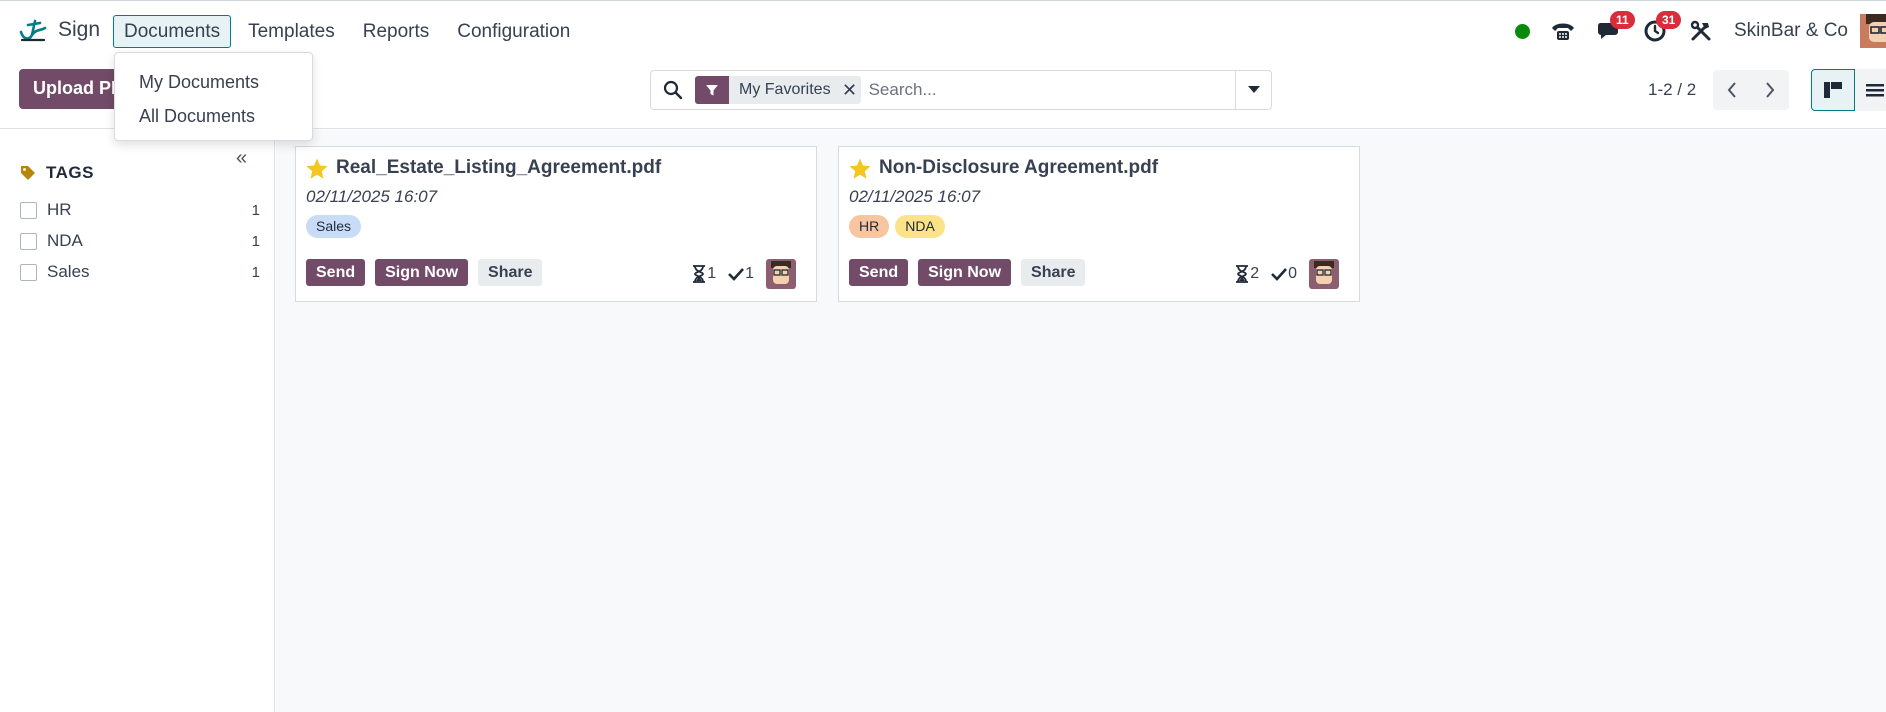 The height and width of the screenshot is (712, 1886). What do you see at coordinates (785, 89) in the screenshot?
I see `facet-label: My Favorites` at bounding box center [785, 89].